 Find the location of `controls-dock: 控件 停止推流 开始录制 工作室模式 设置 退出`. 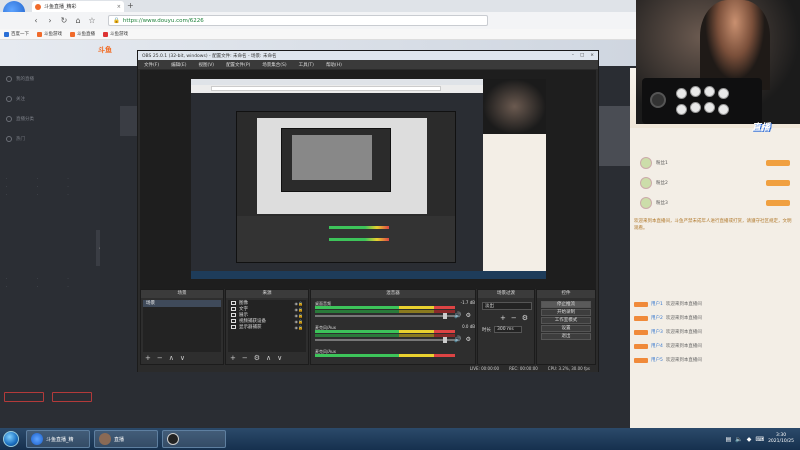

controls-dock: 控件 停止推流 开始录制 工作室模式 设置 退出 is located at coordinates (566, 327).